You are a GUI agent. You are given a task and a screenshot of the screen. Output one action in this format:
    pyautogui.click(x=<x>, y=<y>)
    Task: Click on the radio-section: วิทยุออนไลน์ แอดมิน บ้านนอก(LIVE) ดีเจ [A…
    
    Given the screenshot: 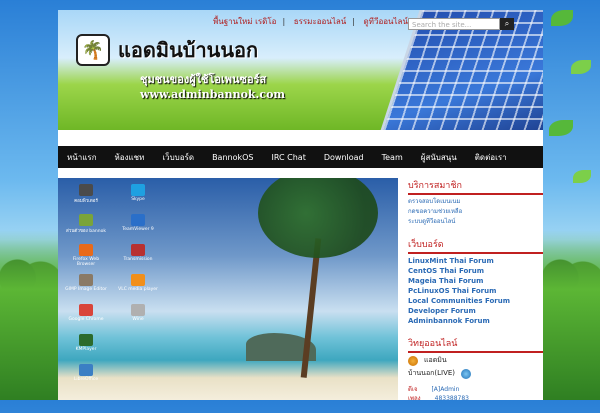 What is the action you would take?
    pyautogui.click(x=475, y=369)
    